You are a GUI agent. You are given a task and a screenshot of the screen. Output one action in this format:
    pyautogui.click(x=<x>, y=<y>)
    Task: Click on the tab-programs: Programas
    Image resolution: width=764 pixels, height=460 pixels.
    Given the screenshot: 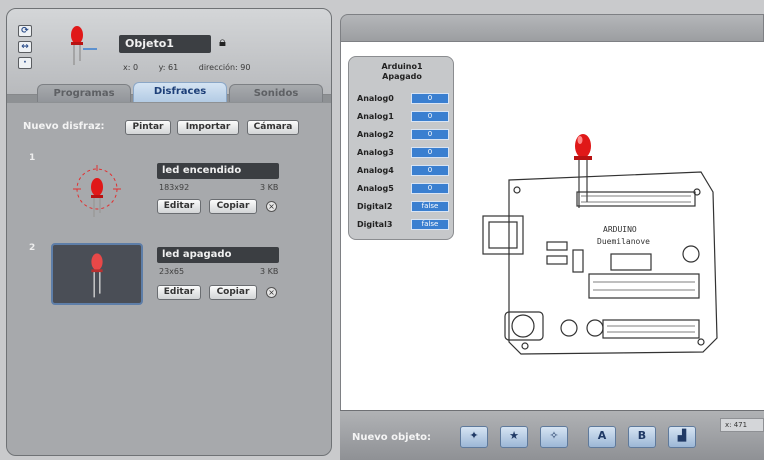 What is the action you would take?
    pyautogui.click(x=84, y=93)
    